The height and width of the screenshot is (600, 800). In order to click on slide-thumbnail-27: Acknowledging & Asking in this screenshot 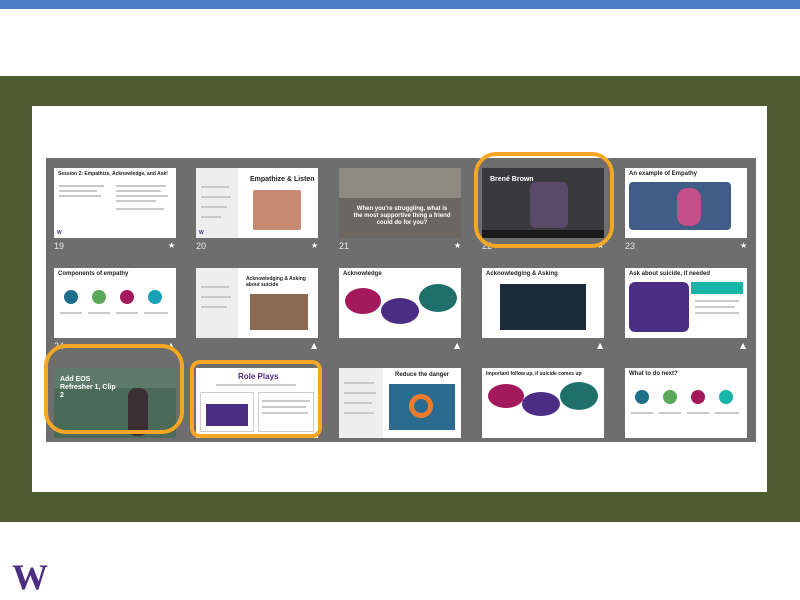, I will do `click(543, 303)`.